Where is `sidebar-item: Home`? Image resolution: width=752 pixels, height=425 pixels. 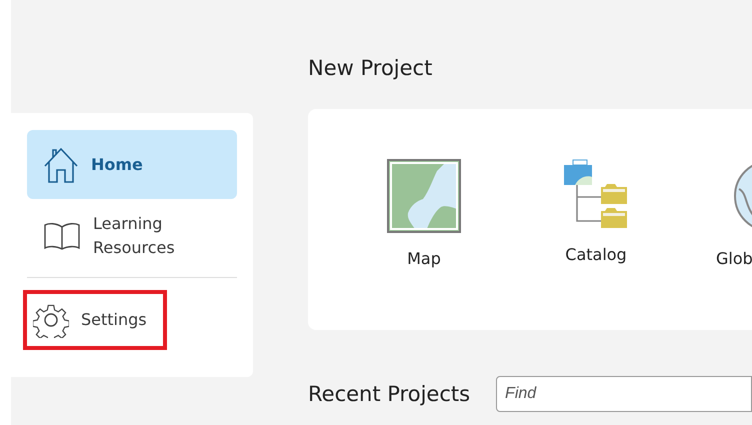
sidebar-item: Home is located at coordinates (132, 164).